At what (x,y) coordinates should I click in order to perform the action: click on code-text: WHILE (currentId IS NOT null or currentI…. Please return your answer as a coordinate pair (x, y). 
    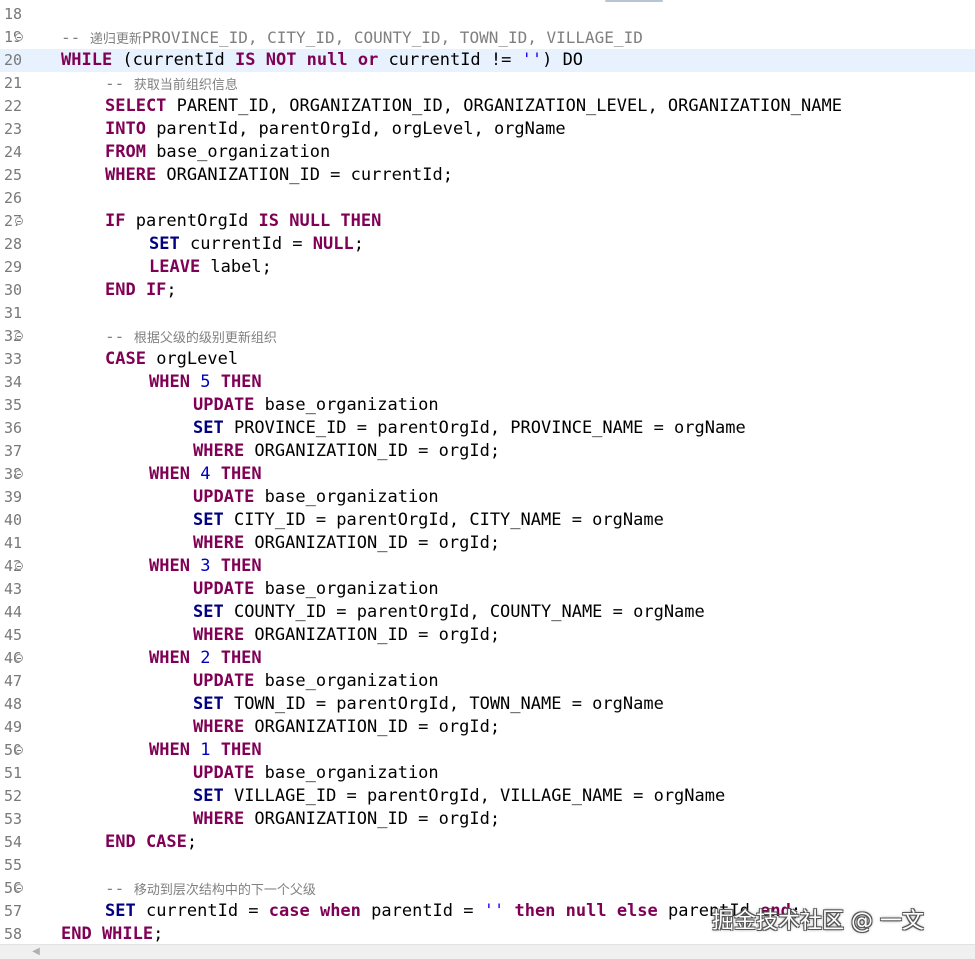
    Looking at the image, I should click on (322, 60).